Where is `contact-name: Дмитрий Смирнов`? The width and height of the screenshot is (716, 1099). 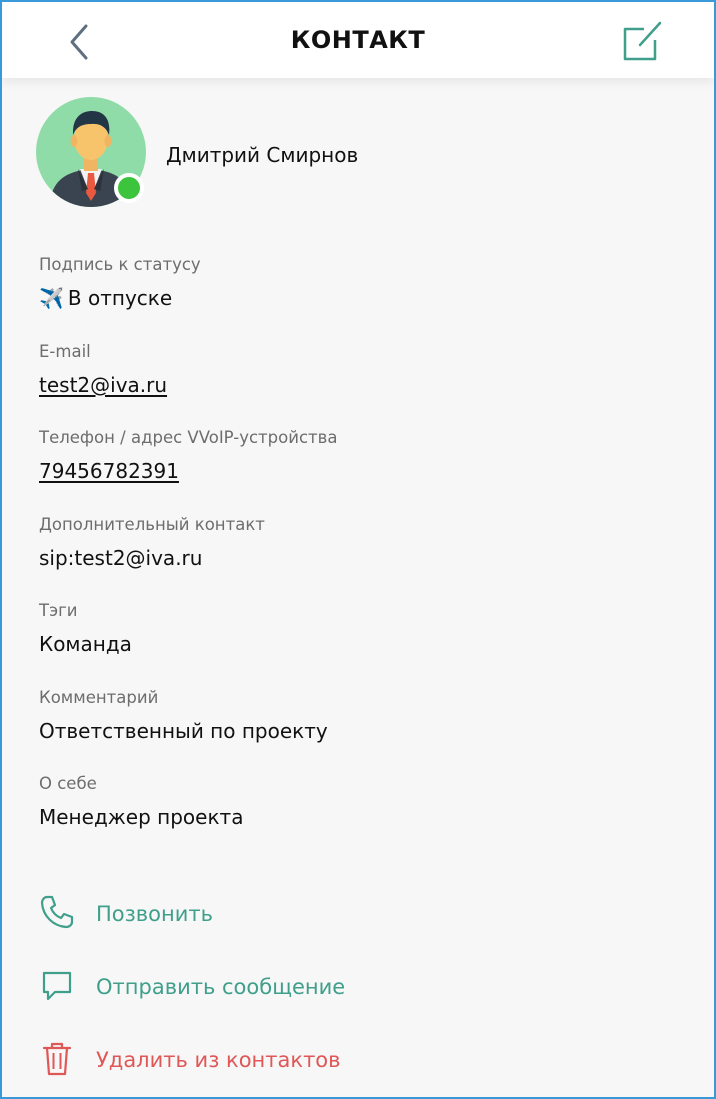 contact-name: Дмитрий Смирнов is located at coordinates (262, 155).